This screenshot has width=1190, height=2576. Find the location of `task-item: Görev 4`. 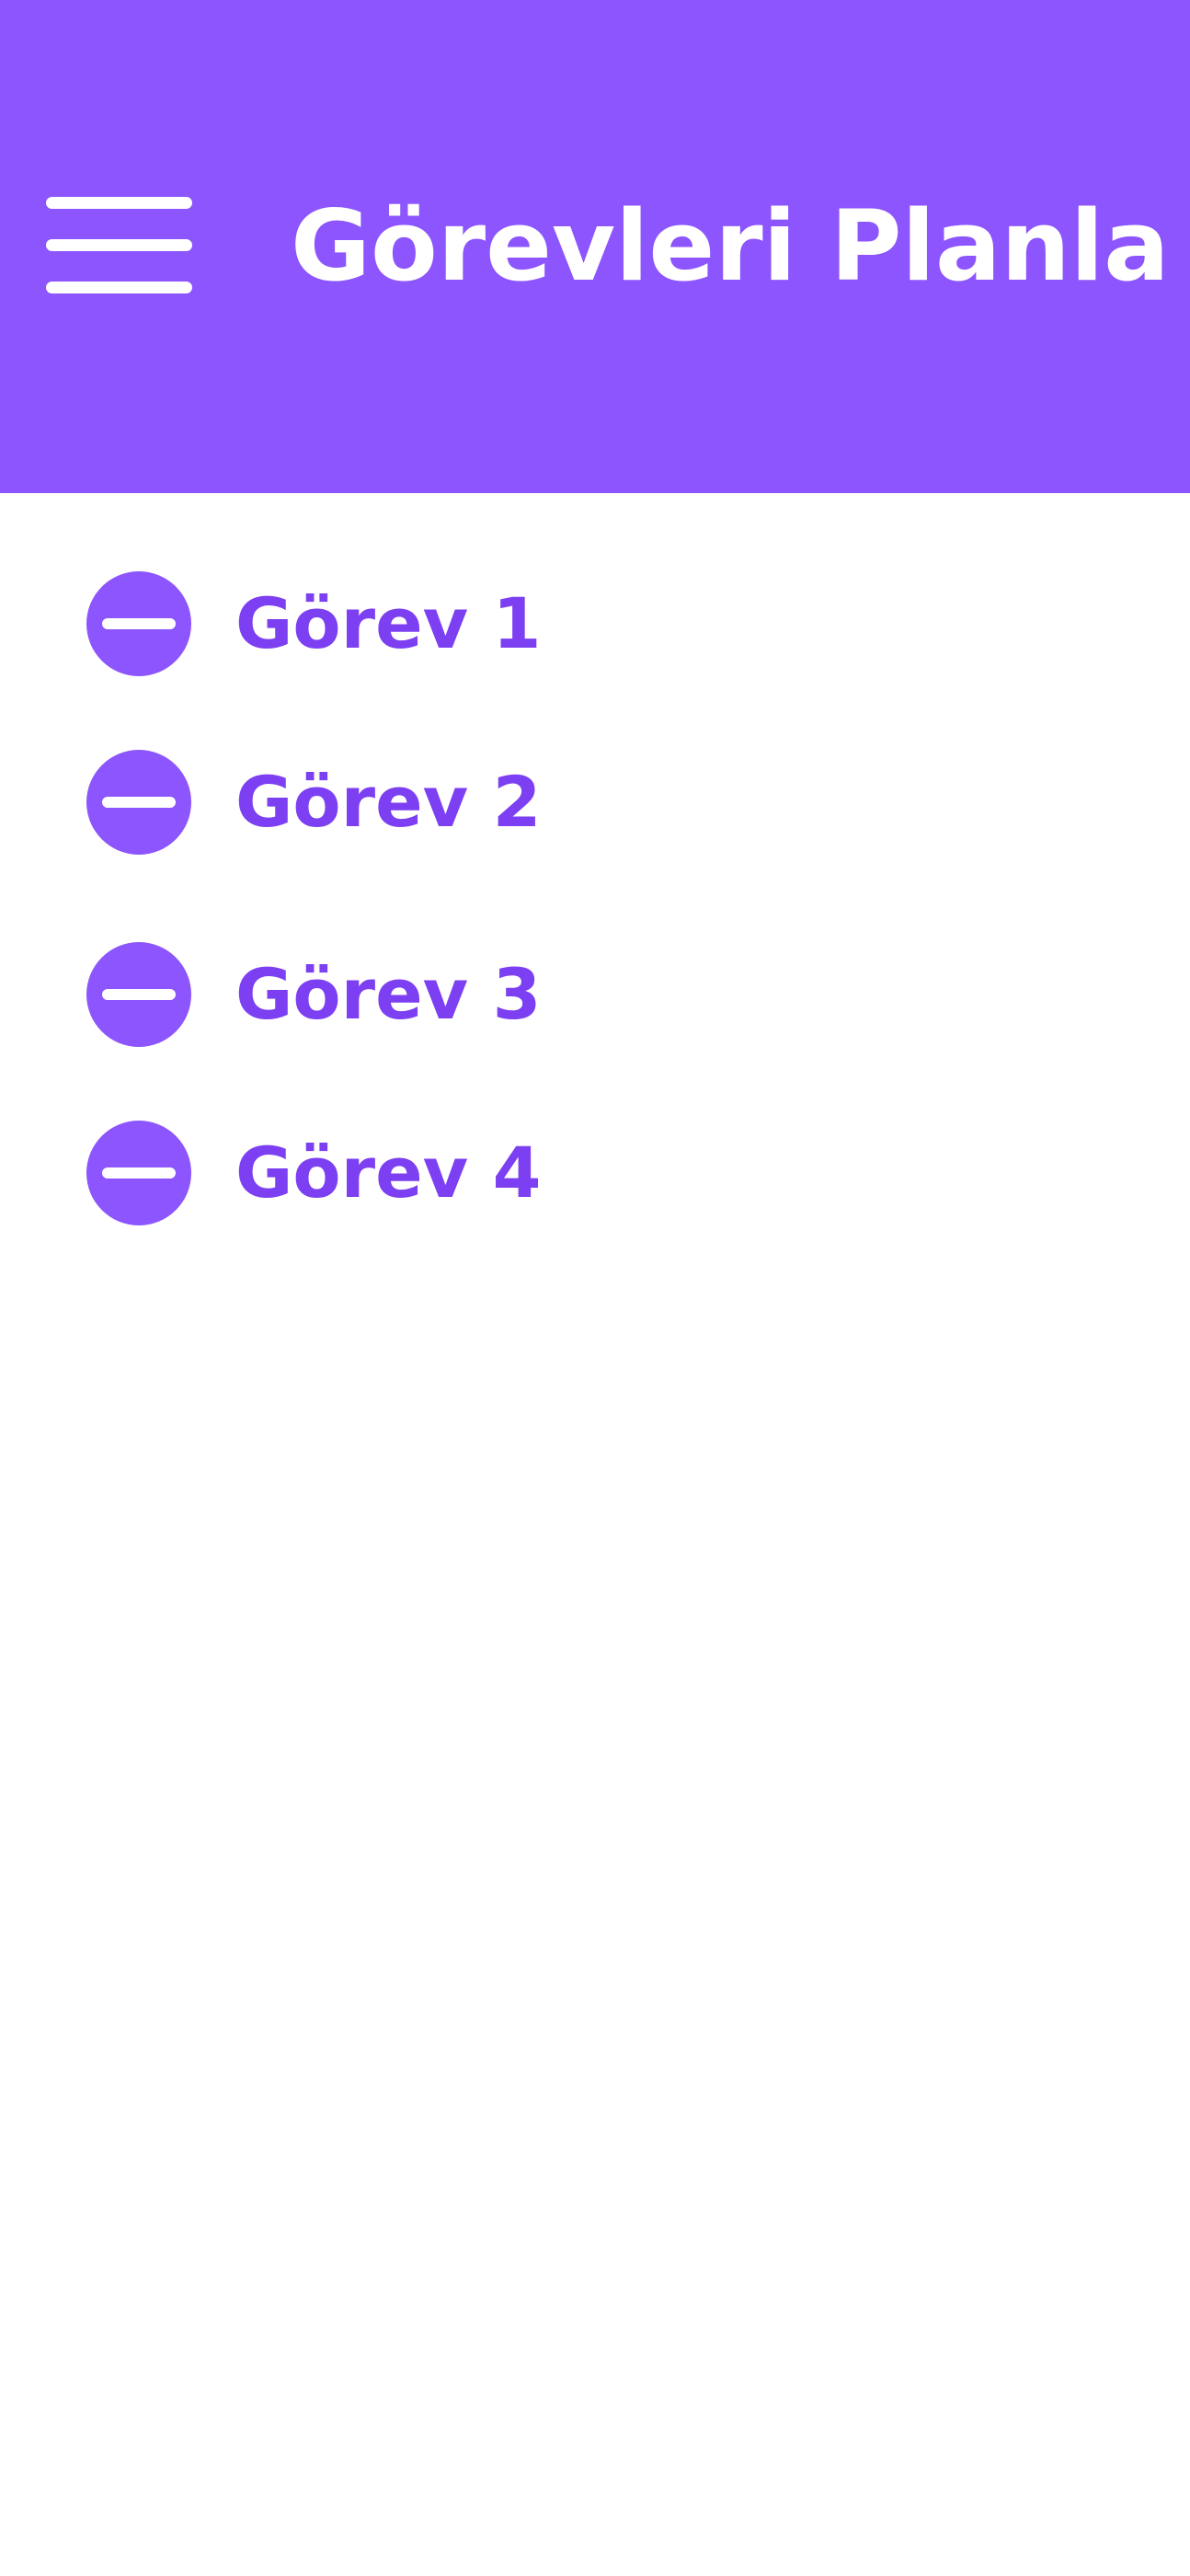

task-item: Görev 4 is located at coordinates (595, 1175).